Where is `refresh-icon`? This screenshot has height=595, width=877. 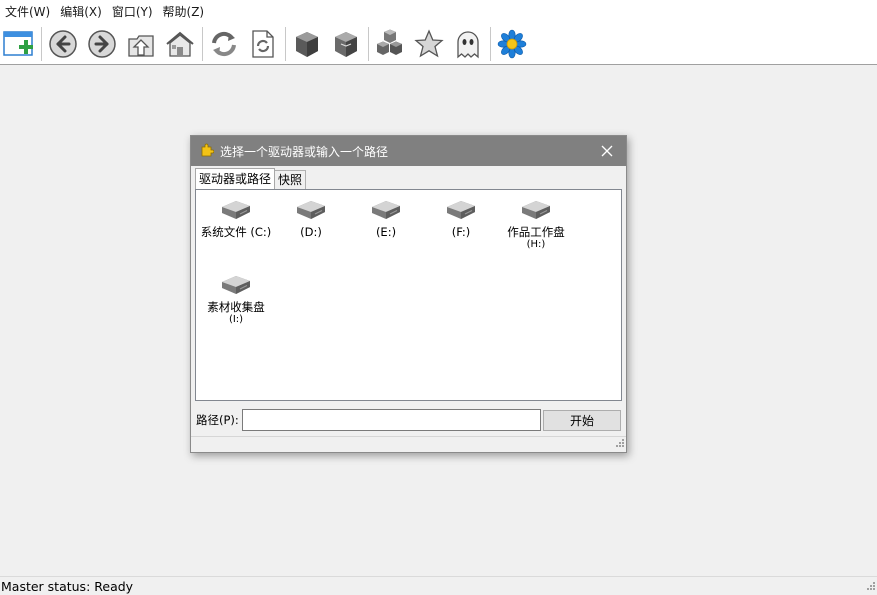
refresh-icon is located at coordinates (224, 44).